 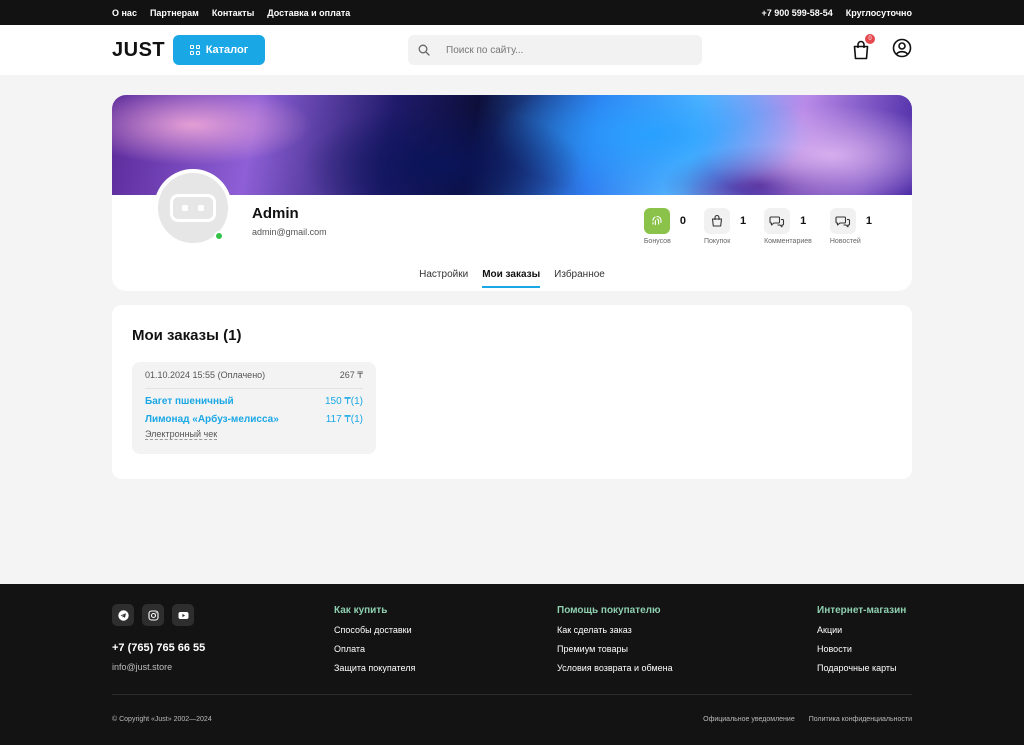 What do you see at coordinates (777, 221) in the screenshot?
I see `comments-icon` at bounding box center [777, 221].